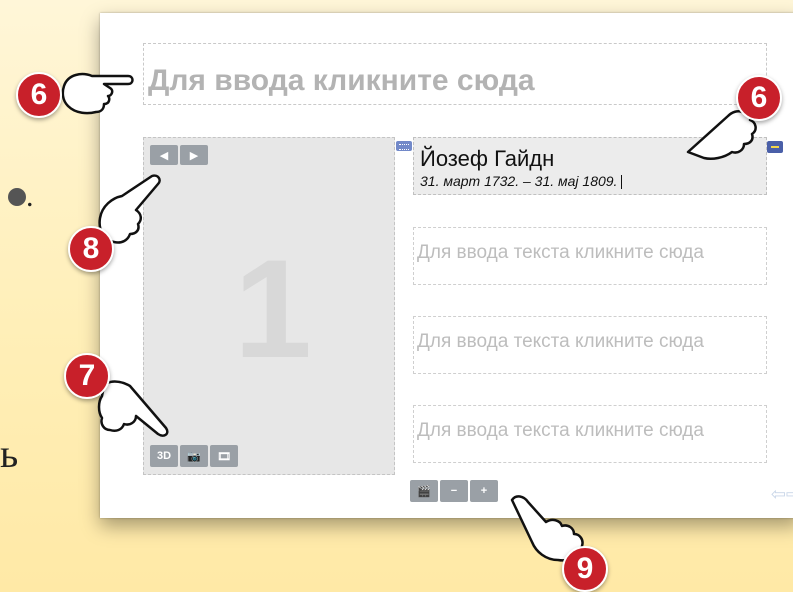  I want to click on text-box-4: Для ввода текста кликните сюда, so click(590, 434).